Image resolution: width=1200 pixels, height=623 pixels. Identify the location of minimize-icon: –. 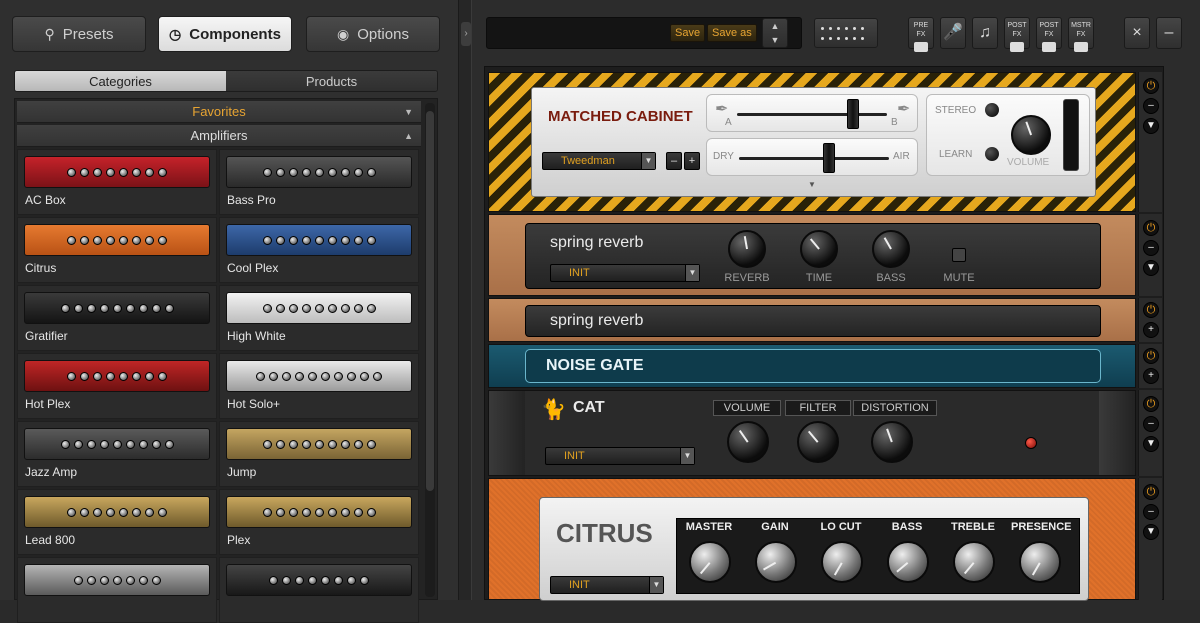
(1169, 33).